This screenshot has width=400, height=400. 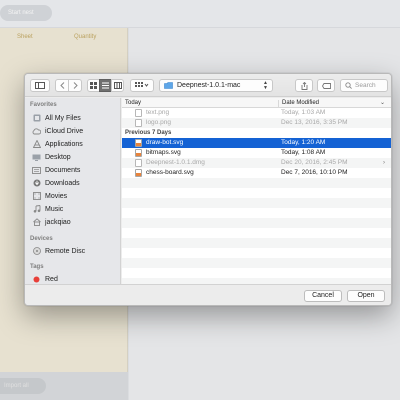 What do you see at coordinates (256, 143) in the screenshot?
I see `file-row-selected: draw-bot.svg Today, 1:20 AM` at bounding box center [256, 143].